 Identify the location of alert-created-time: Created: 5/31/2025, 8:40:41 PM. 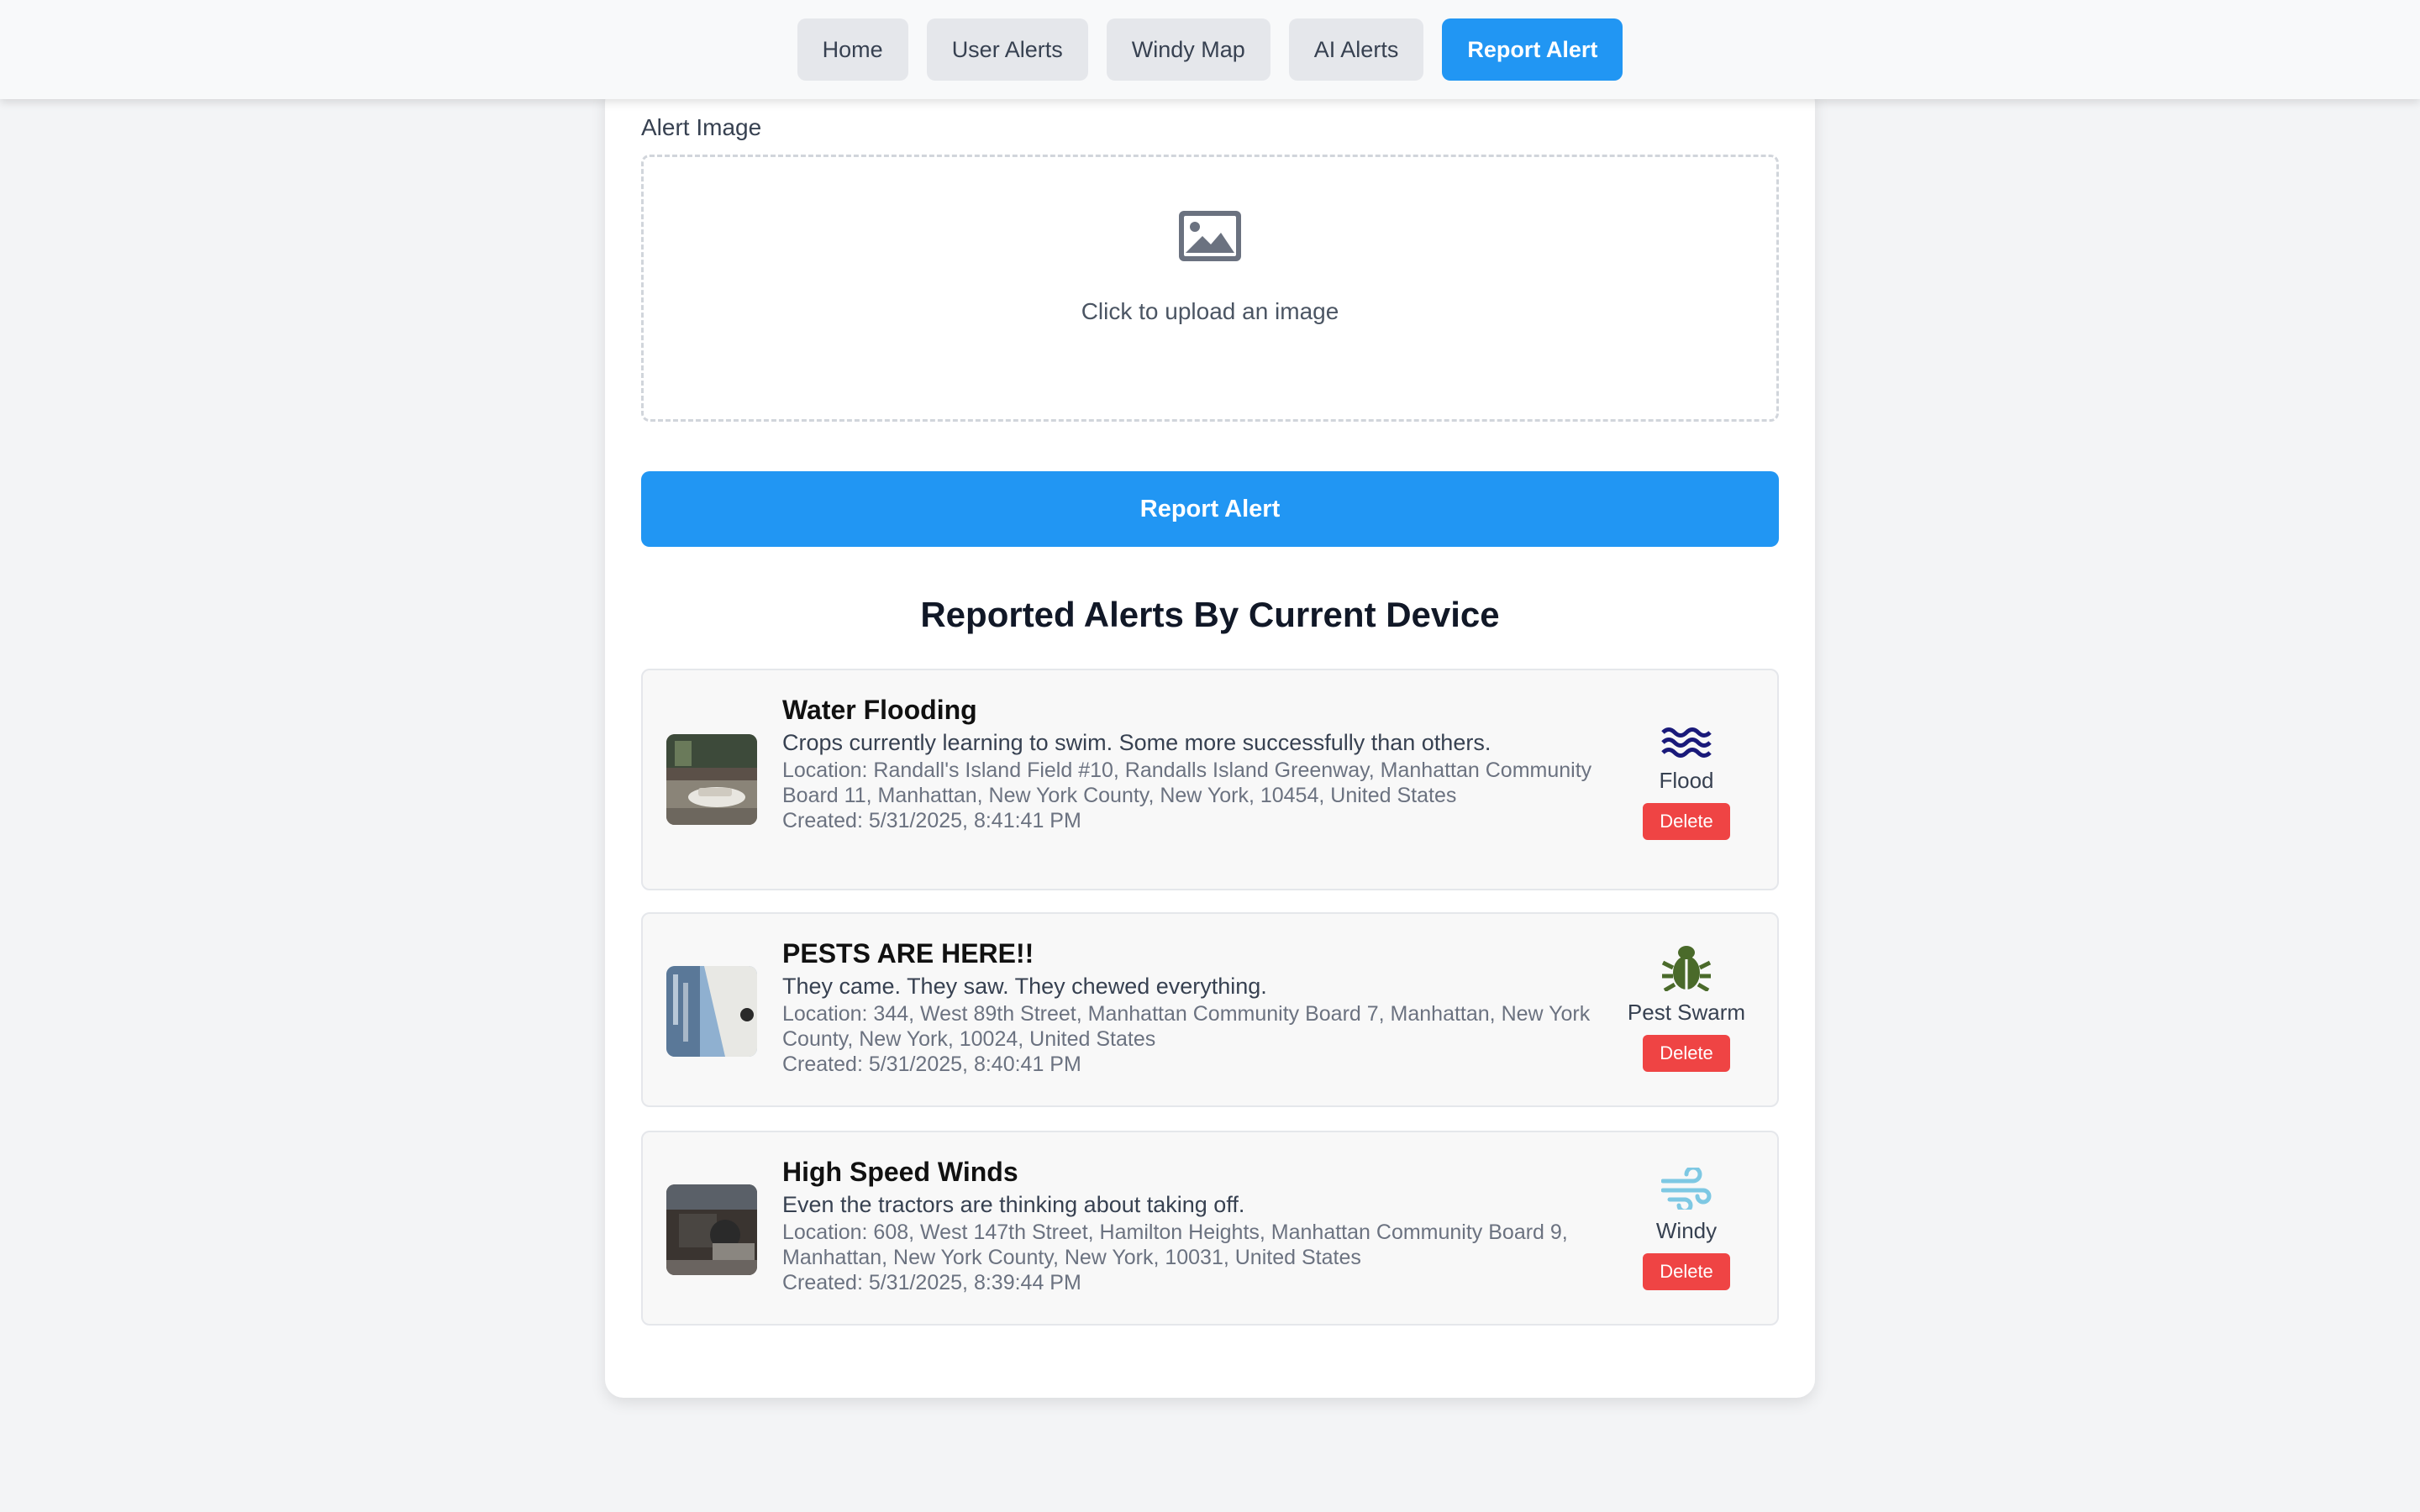
(931, 1064).